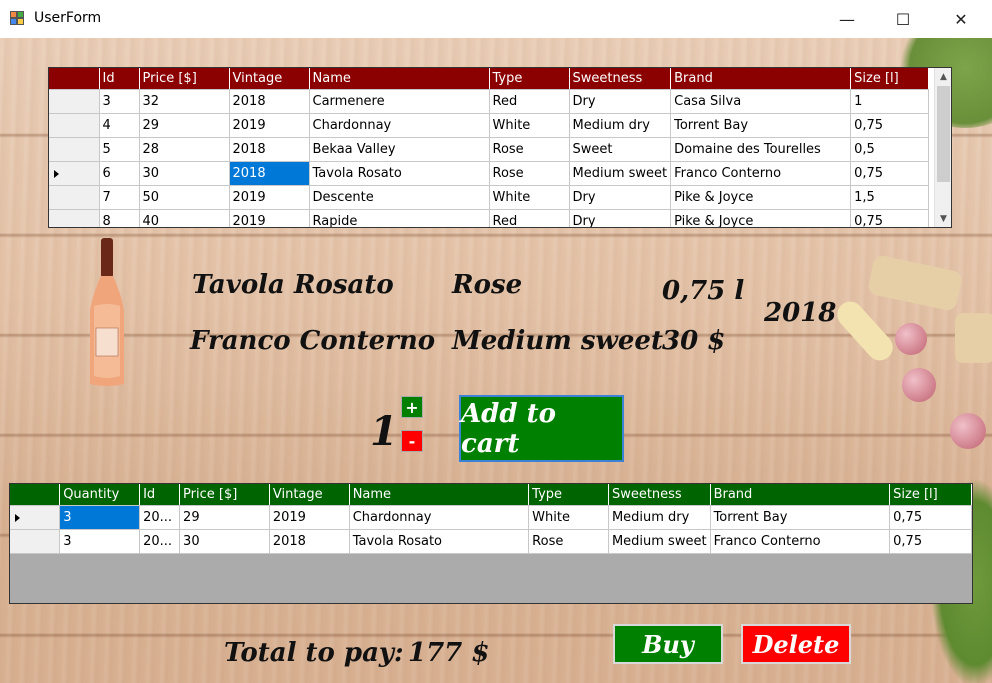 Image resolution: width=992 pixels, height=683 pixels. I want to click on maximize-button: ☐, so click(903, 19).